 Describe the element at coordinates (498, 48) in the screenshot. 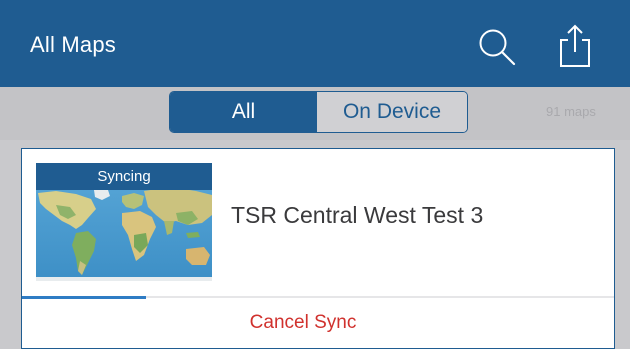

I see `search-icon` at that location.